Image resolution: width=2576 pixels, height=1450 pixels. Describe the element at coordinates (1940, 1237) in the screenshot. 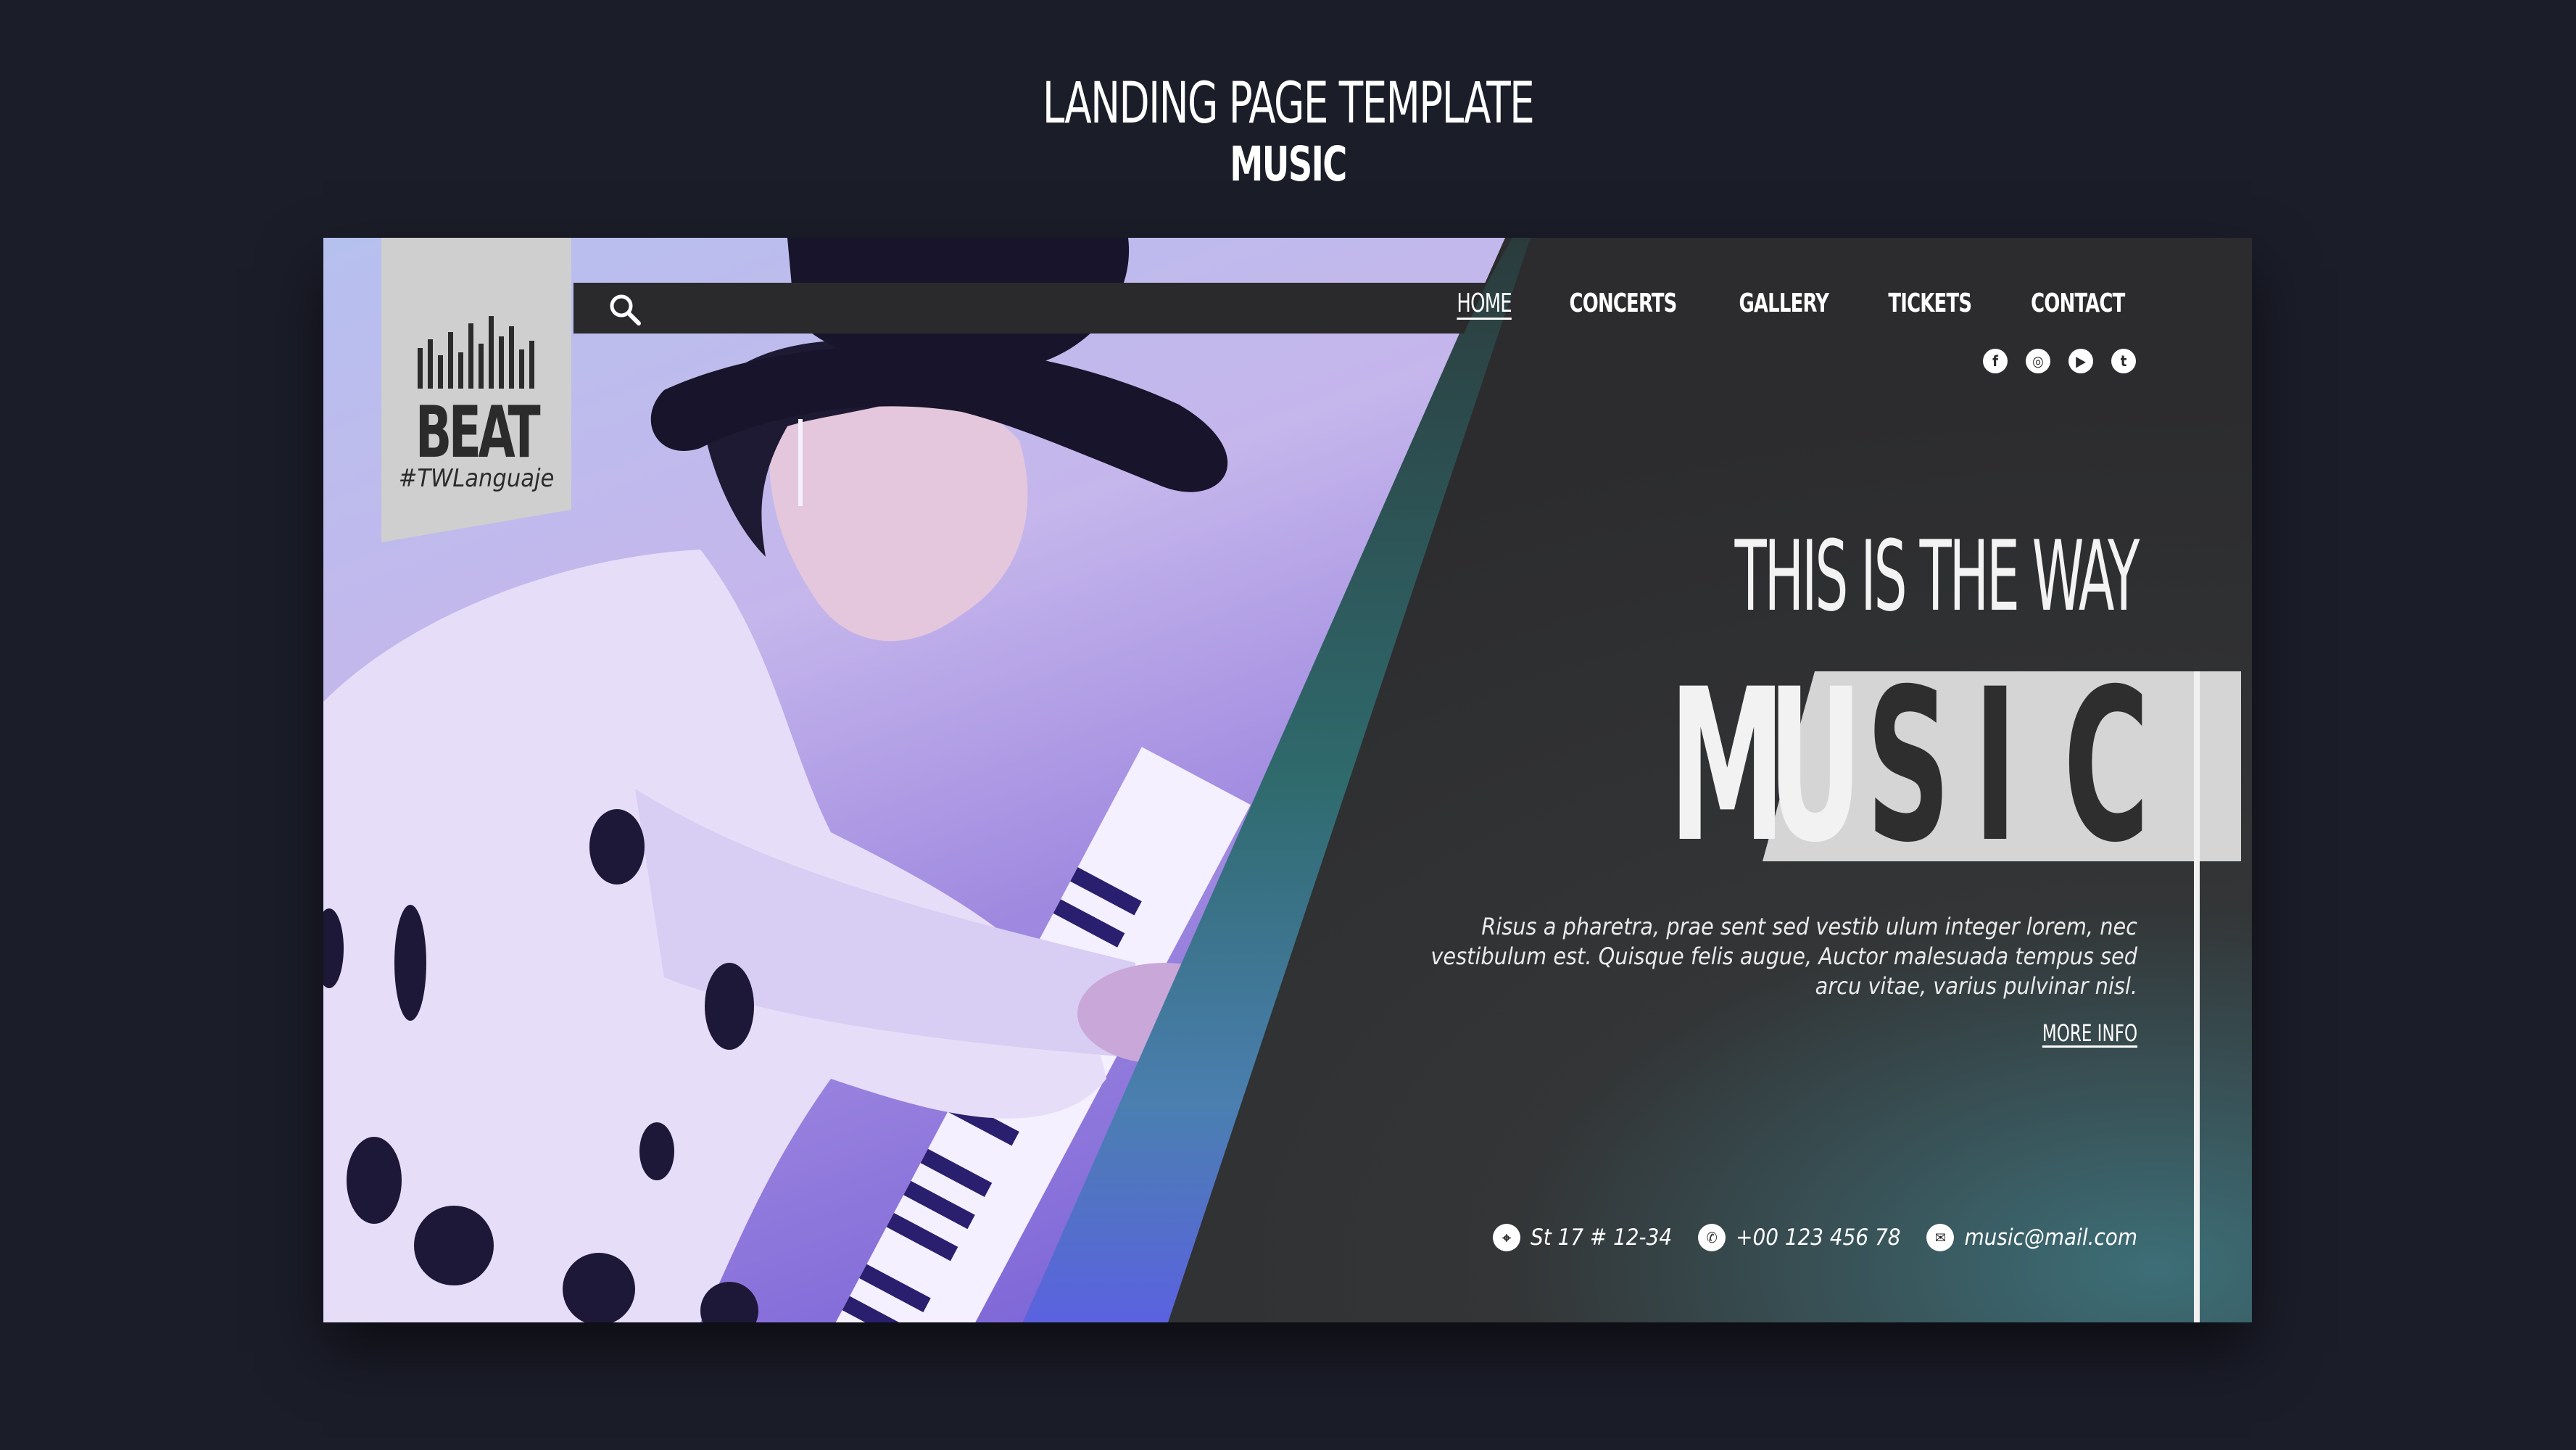

I see `mail-icon: ✉` at that location.